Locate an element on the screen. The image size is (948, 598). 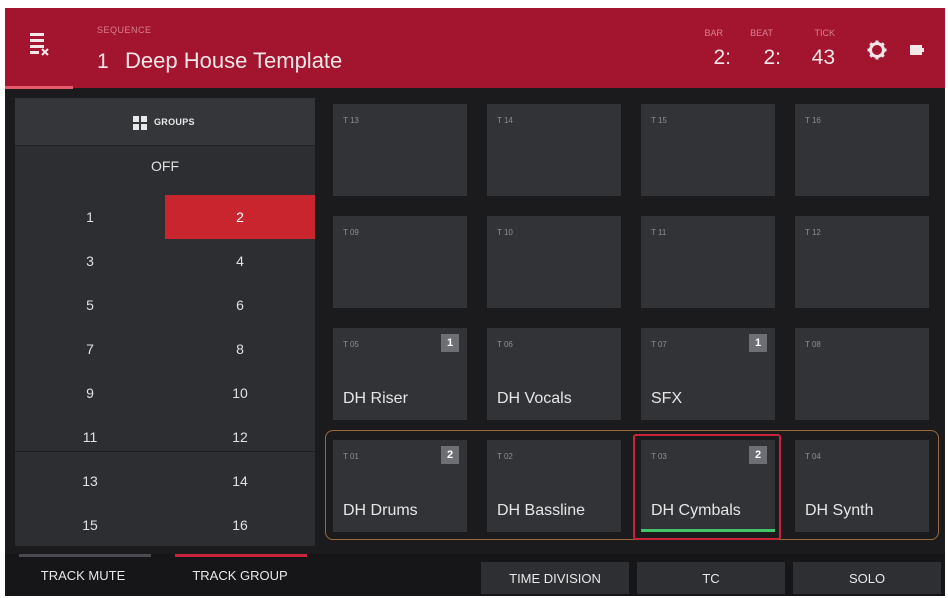
track-mute-tab: TRACK MUTE is located at coordinates (83, 575).